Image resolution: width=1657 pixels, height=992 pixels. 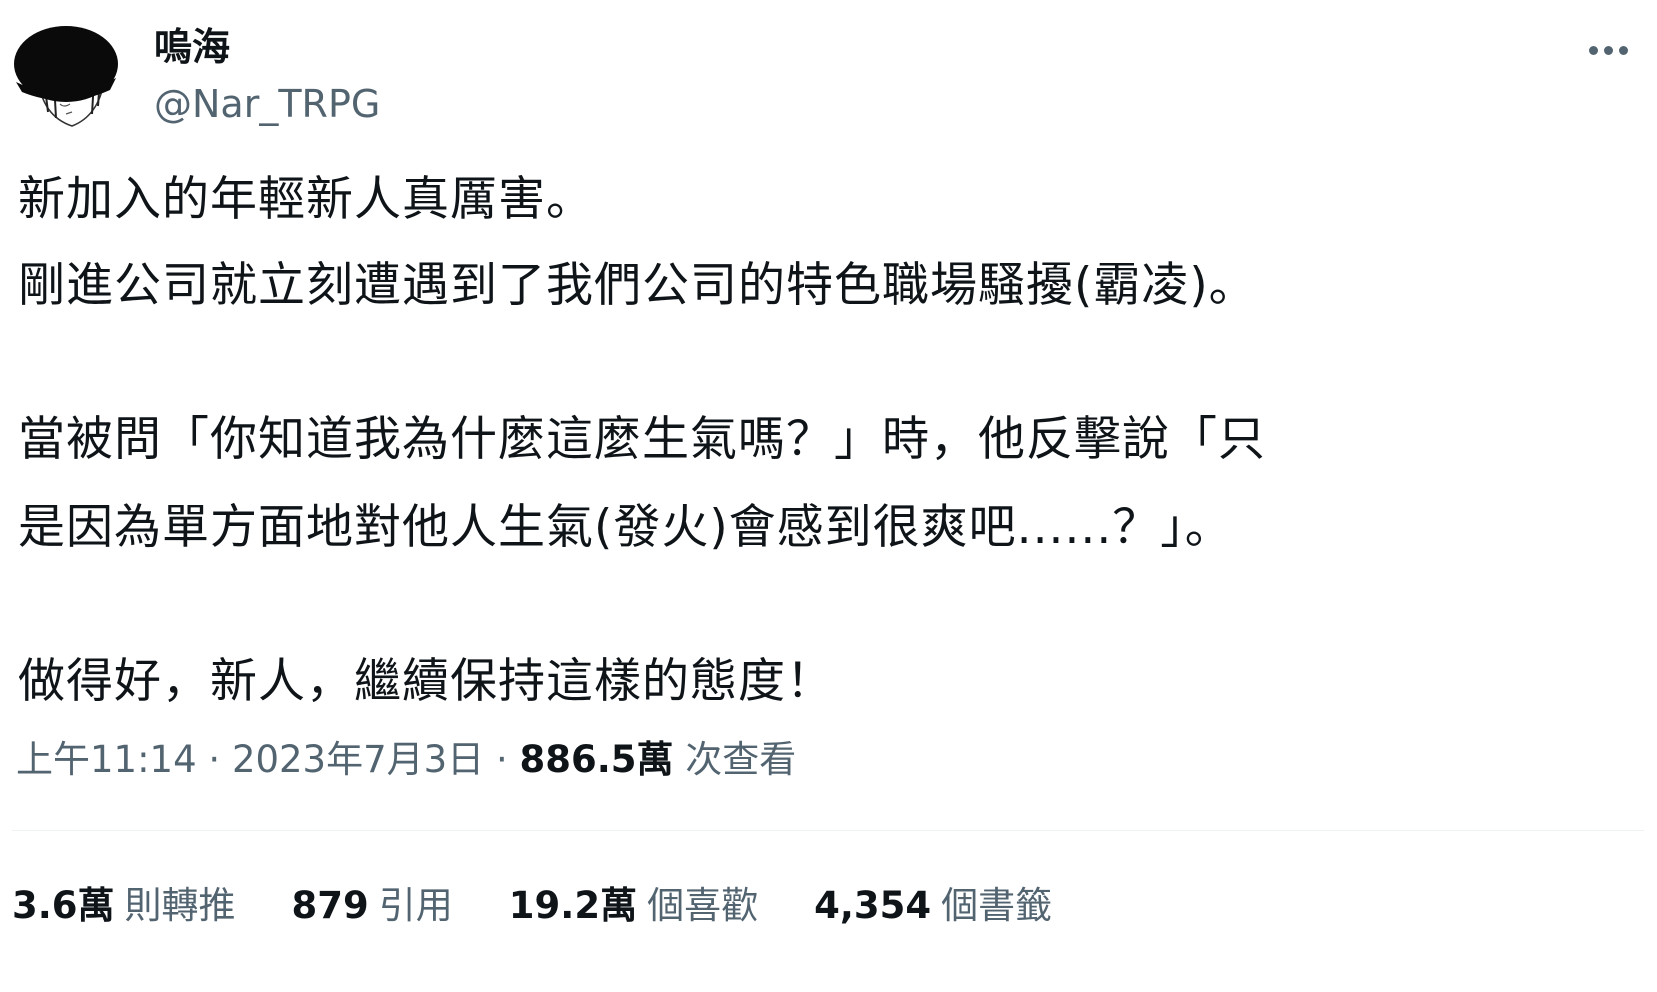 What do you see at coordinates (573, 905) in the screenshot?
I see `like-count: 19.2萬` at bounding box center [573, 905].